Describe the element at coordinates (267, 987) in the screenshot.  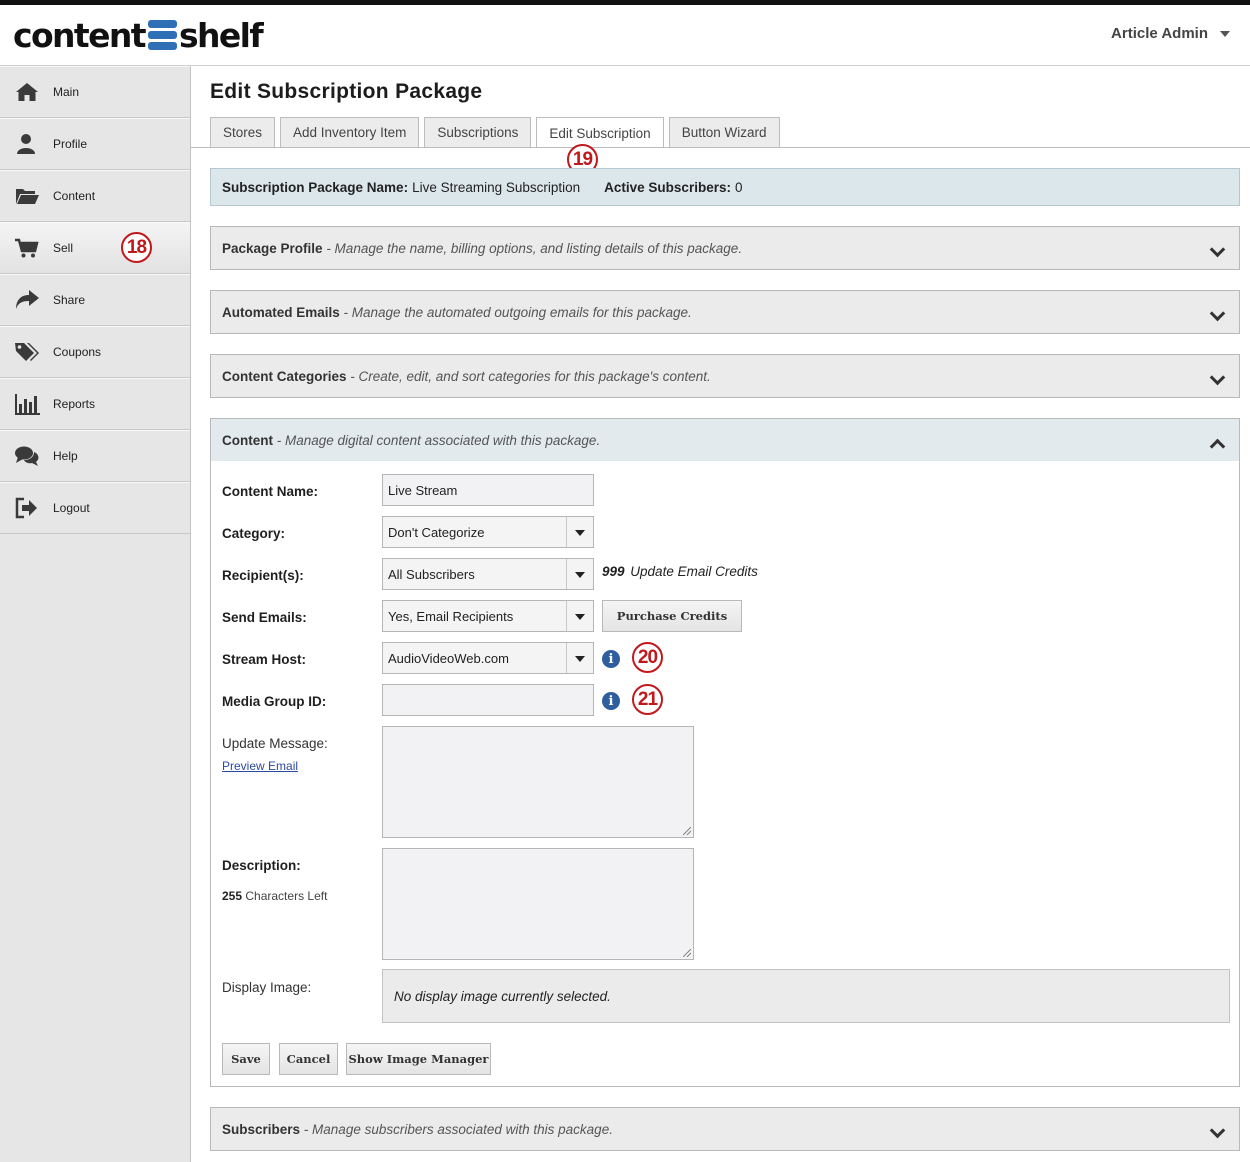
I see `display-image-label: Display Image:` at that location.